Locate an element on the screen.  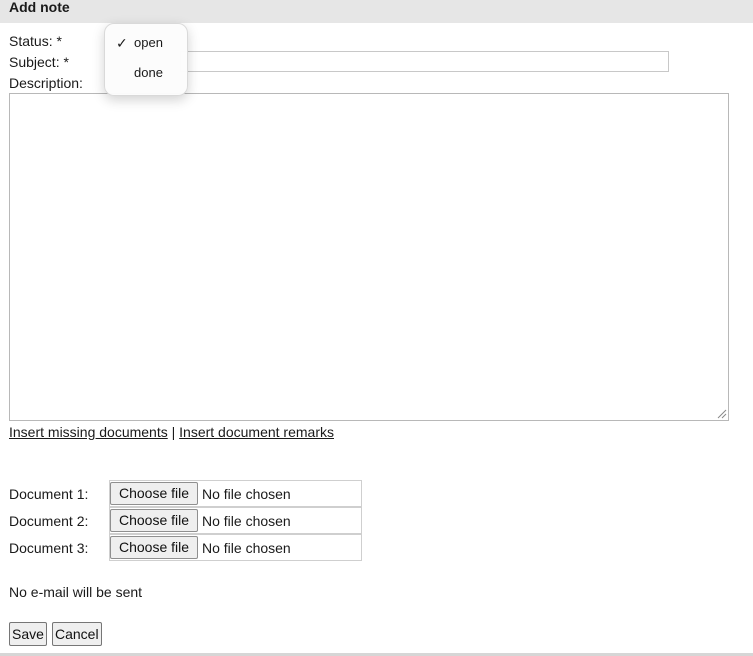
document-row-1: Document 1: Choose file No file chosen is located at coordinates (189, 493).